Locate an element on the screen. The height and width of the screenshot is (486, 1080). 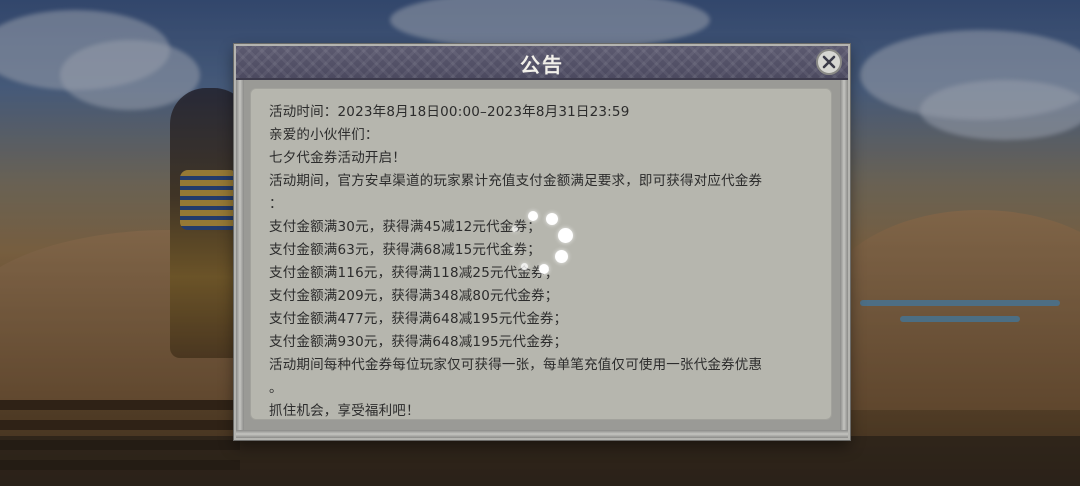
notice-line: 支付金额满30元，获得满45减12元代金券； is located at coordinates (405, 227).